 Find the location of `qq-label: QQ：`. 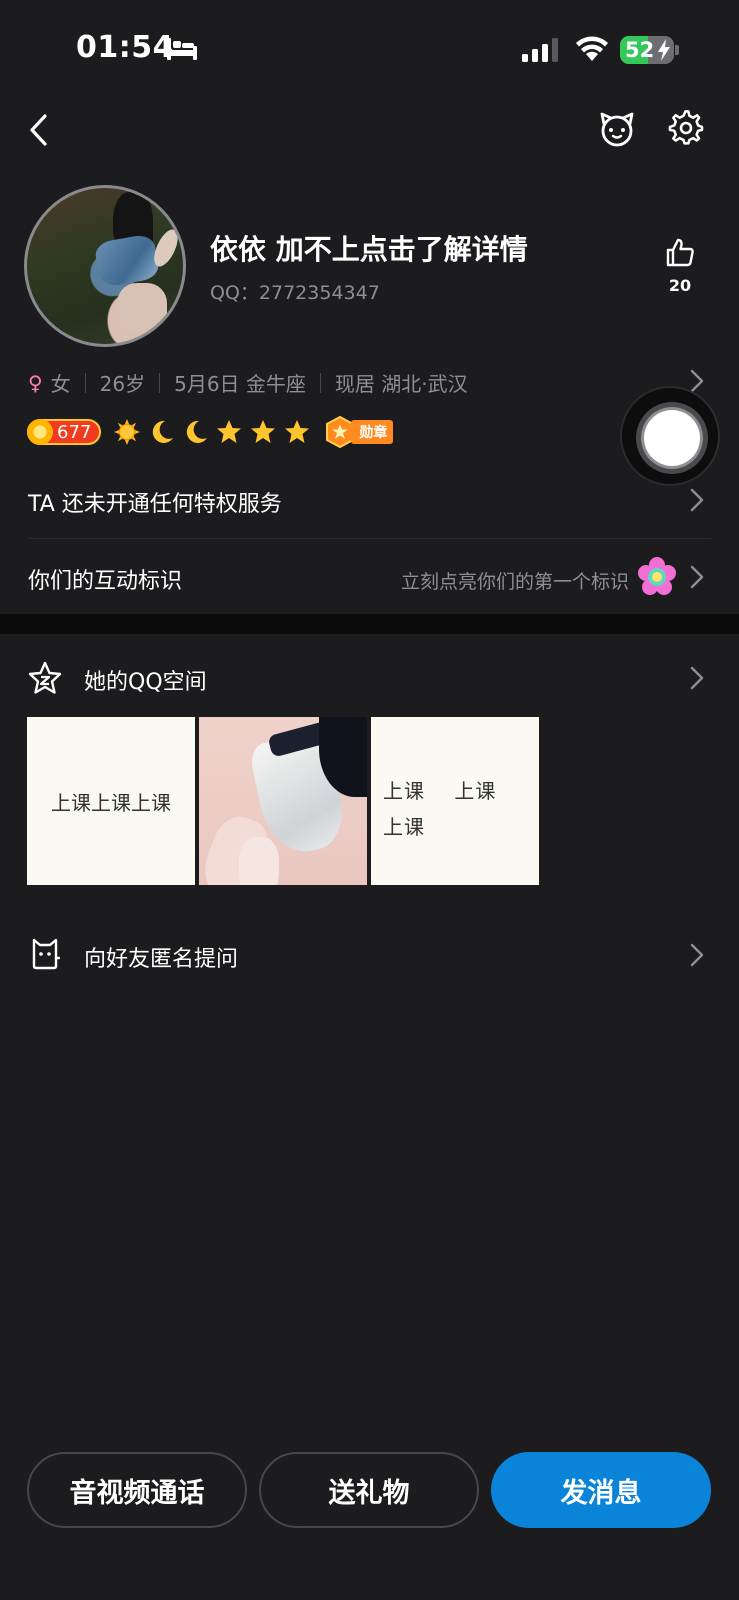

qq-label: QQ： is located at coordinates (234, 293).